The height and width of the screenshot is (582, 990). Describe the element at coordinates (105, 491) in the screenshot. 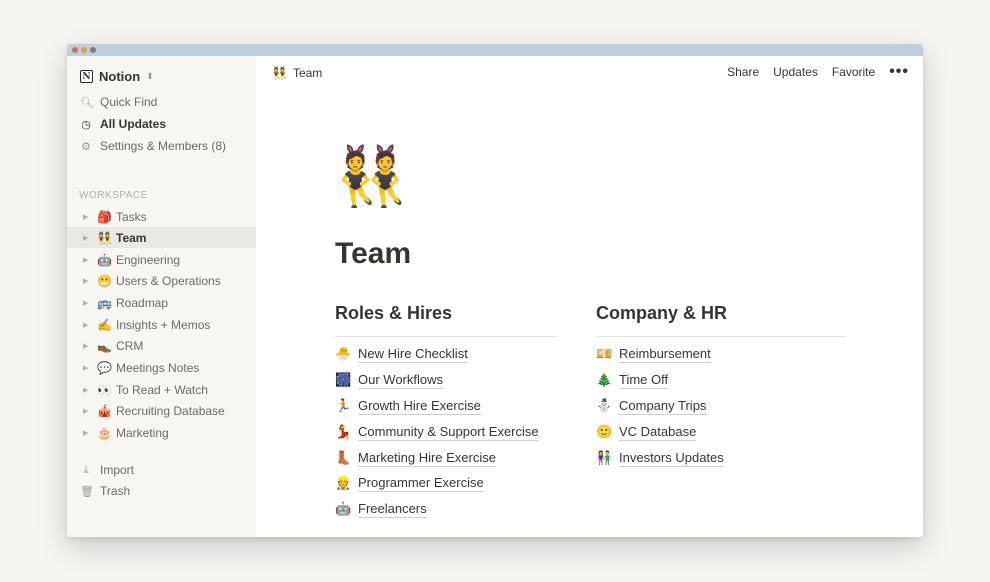

I see `trash-button: 🗑︎ Trash` at that location.